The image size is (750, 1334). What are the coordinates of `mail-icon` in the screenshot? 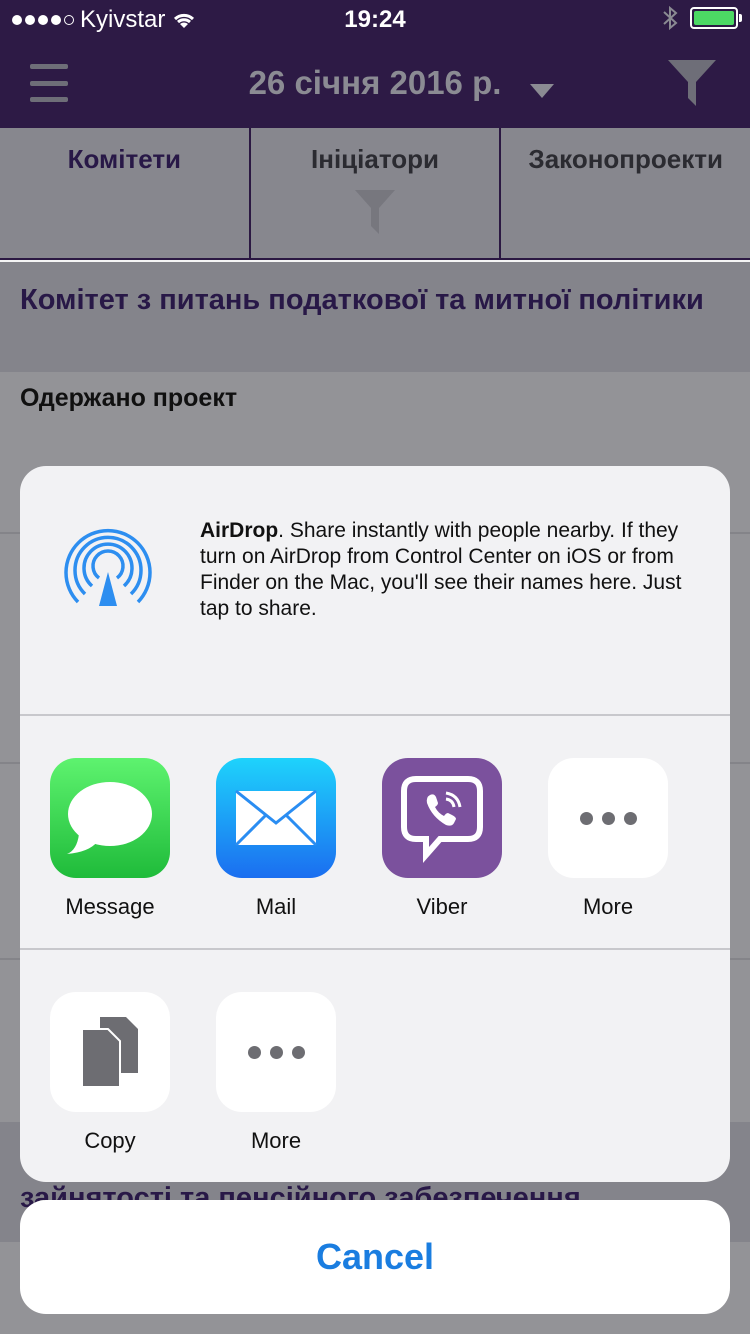 It's located at (276, 818).